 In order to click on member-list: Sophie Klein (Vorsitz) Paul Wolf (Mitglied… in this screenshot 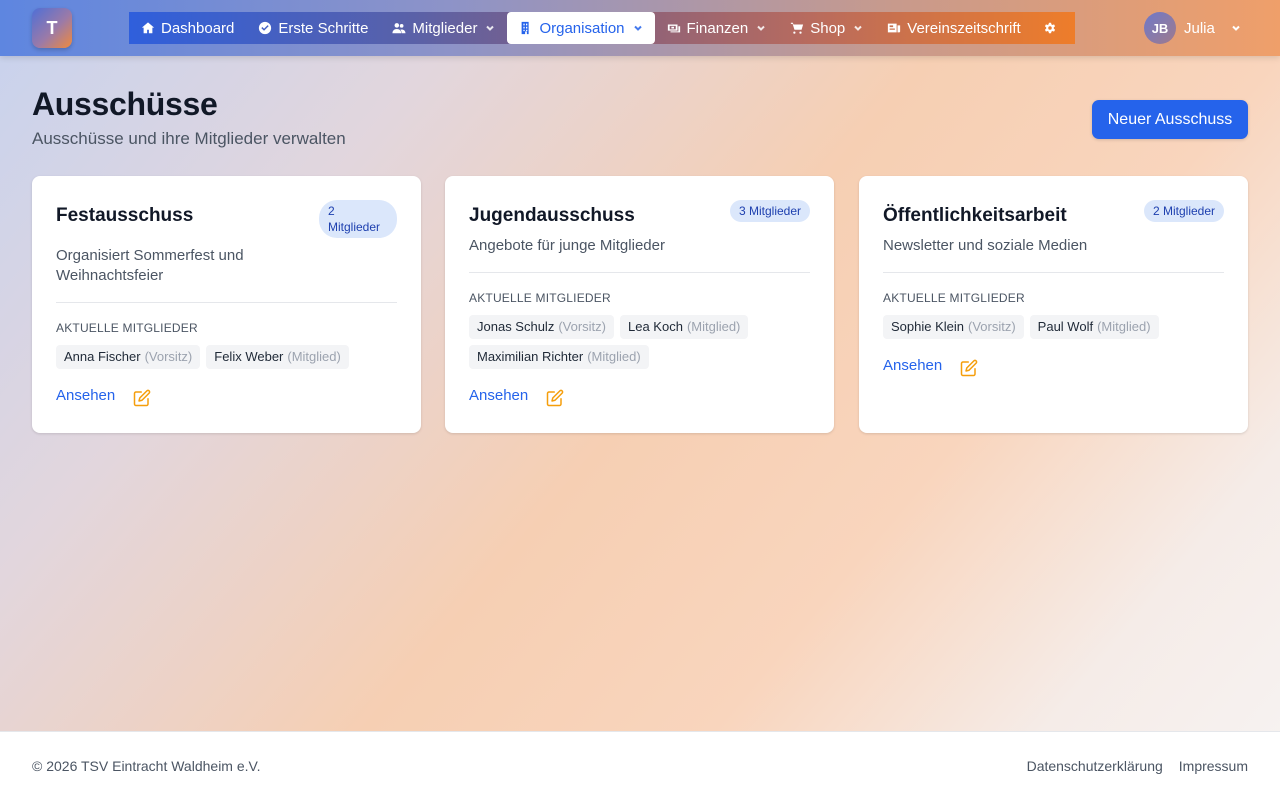, I will do `click(1053, 327)`.